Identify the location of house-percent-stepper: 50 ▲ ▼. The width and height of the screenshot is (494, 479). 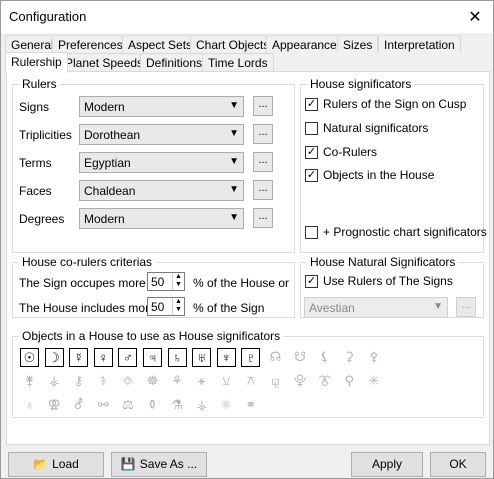
(166, 306).